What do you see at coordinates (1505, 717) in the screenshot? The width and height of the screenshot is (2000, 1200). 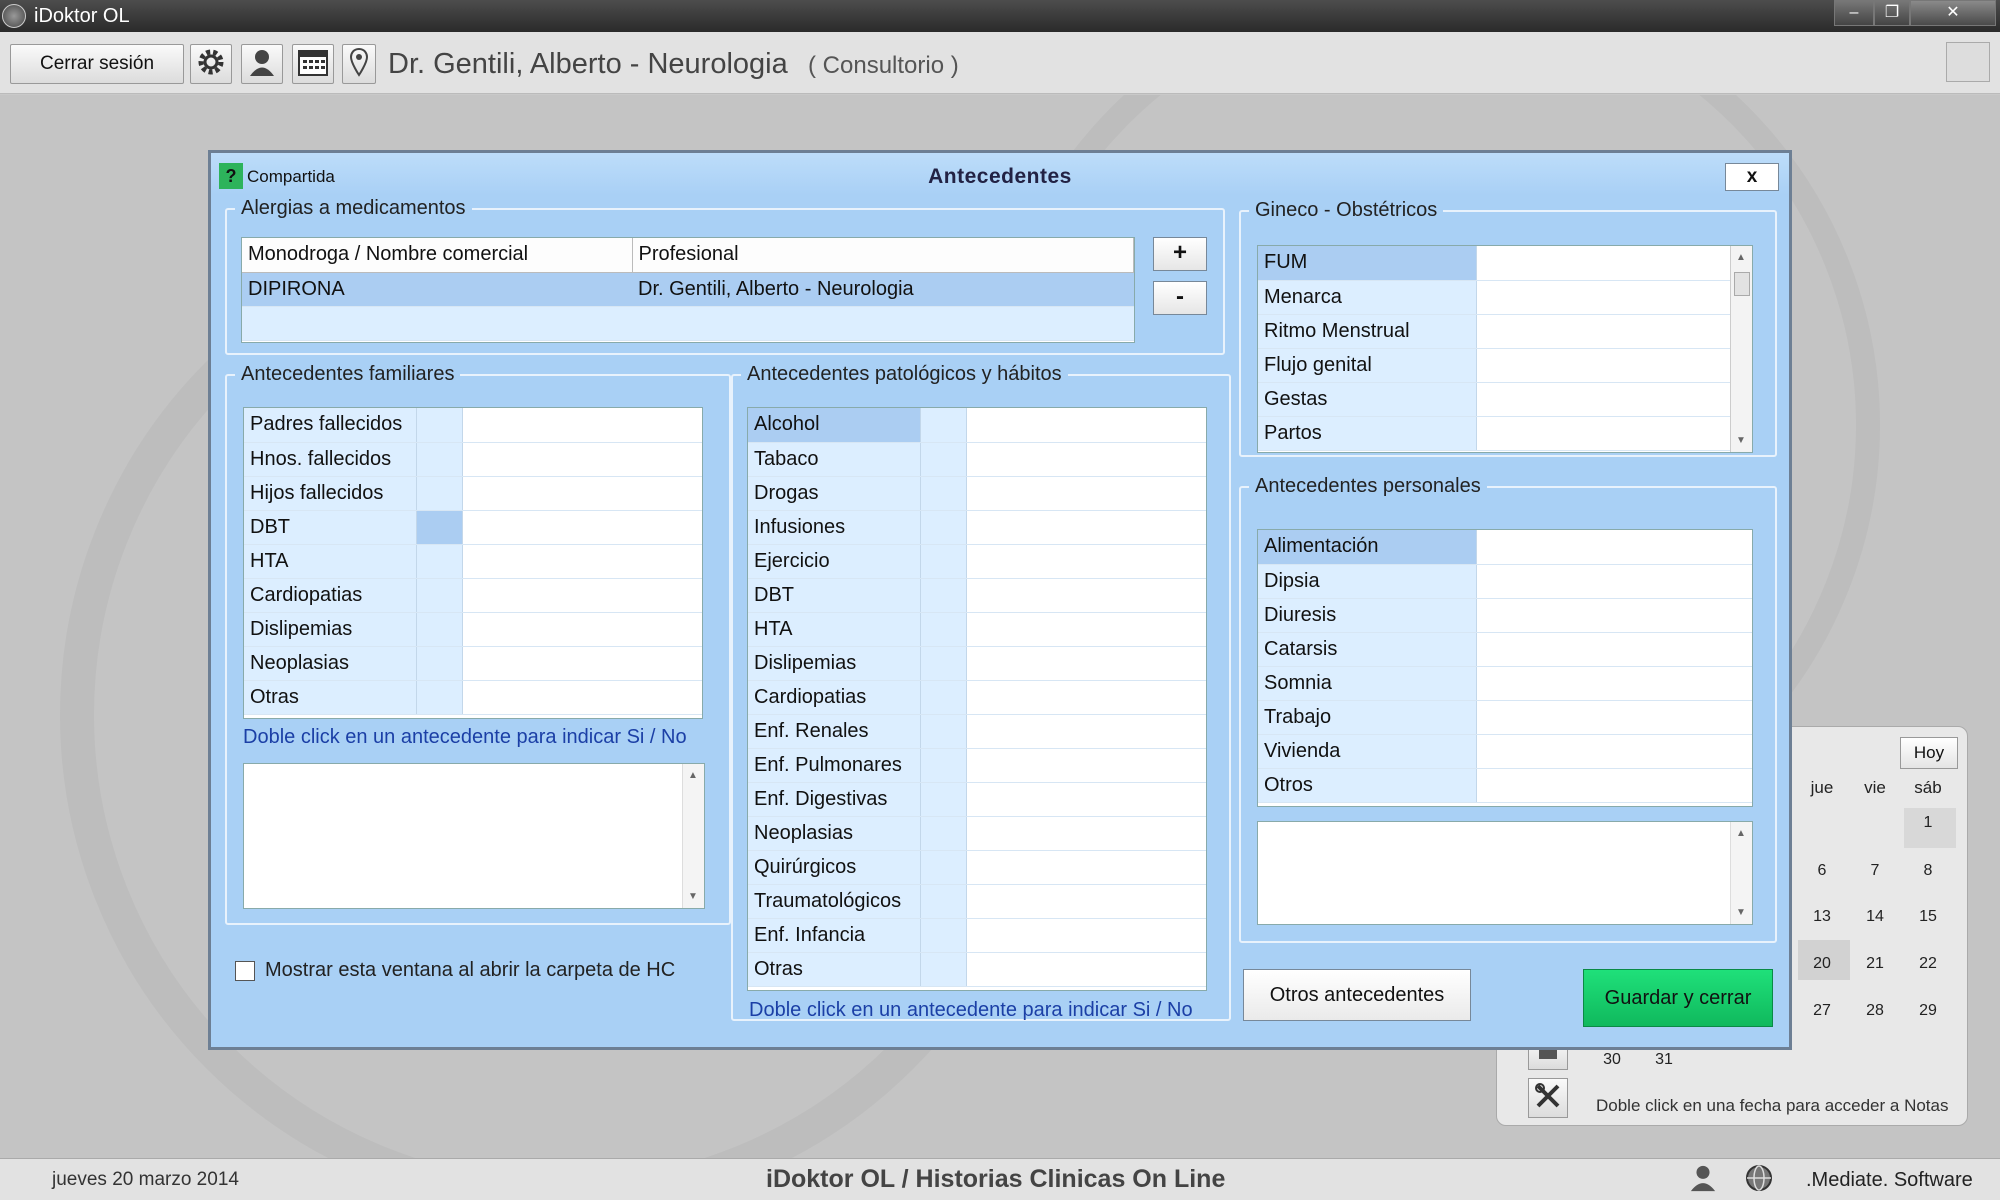 I see `table-row: Trabajo` at bounding box center [1505, 717].